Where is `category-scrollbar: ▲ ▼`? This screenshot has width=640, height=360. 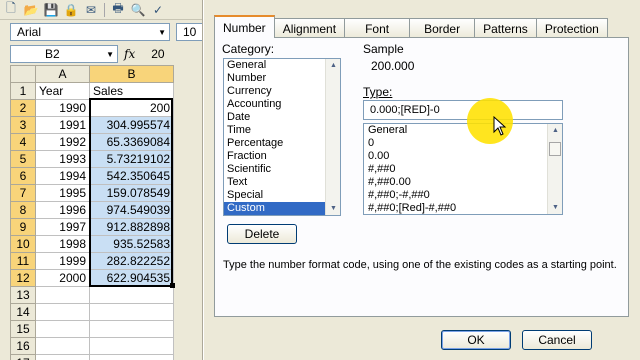
category-scrollbar: ▲ ▼ is located at coordinates (332, 137).